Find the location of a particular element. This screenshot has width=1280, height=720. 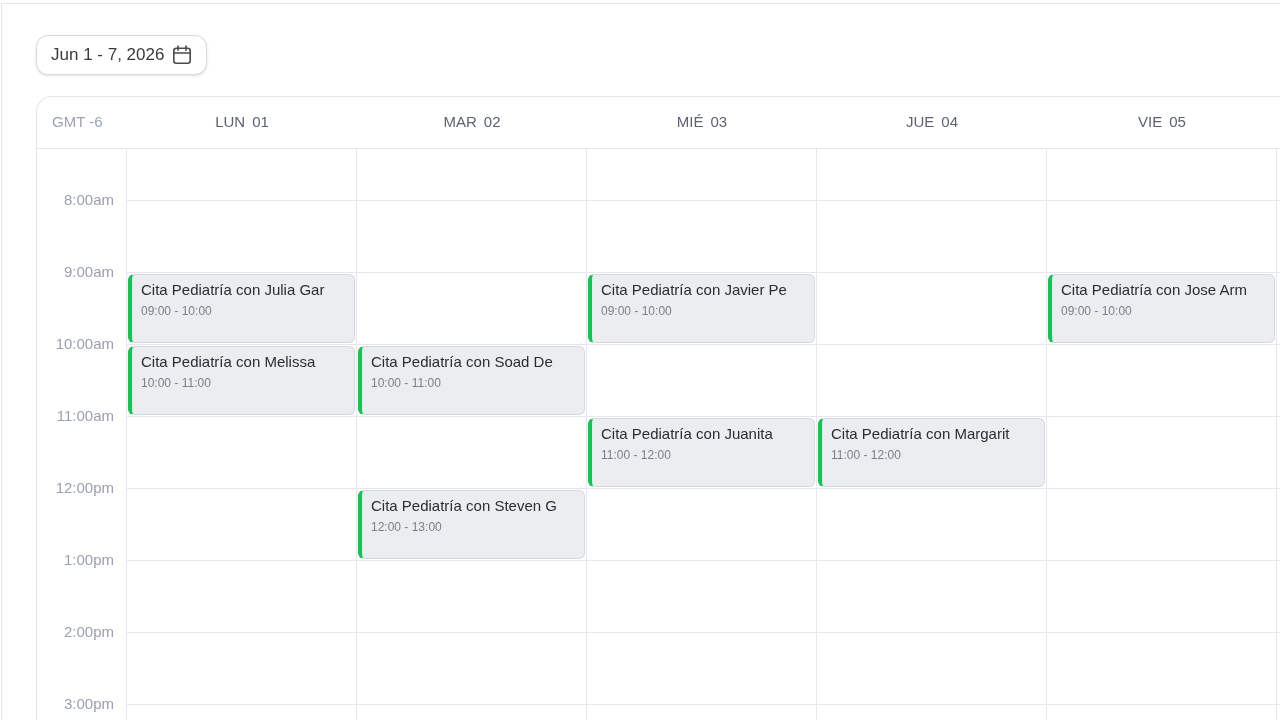

appointment-title: Cita Pediatría con Juanita is located at coordinates (687, 434).